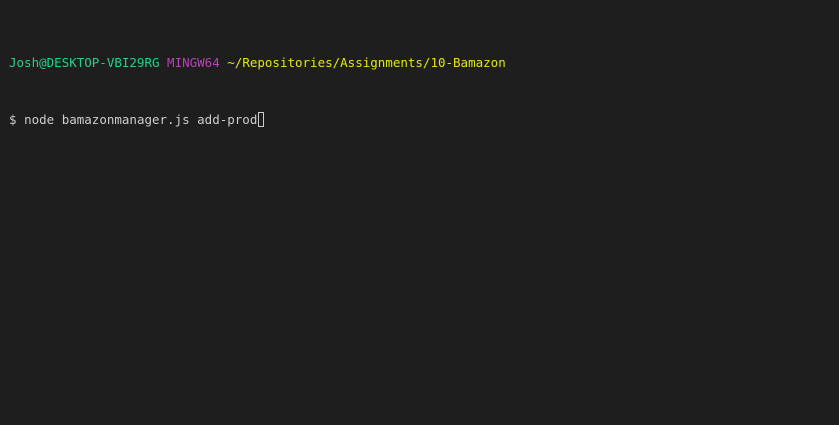 The image size is (839, 425). What do you see at coordinates (13, 119) in the screenshot?
I see `prompt-symbol: $` at bounding box center [13, 119].